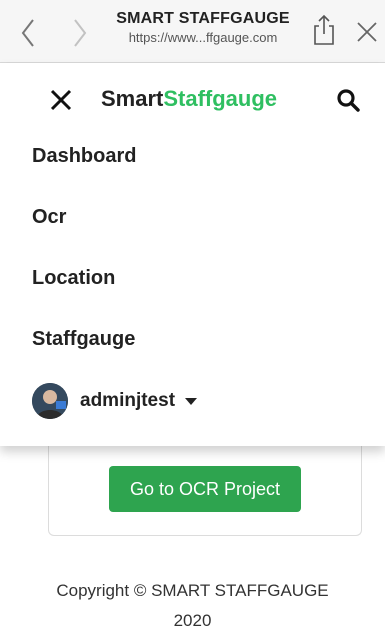  I want to click on forward-icon, so click(80, 33).